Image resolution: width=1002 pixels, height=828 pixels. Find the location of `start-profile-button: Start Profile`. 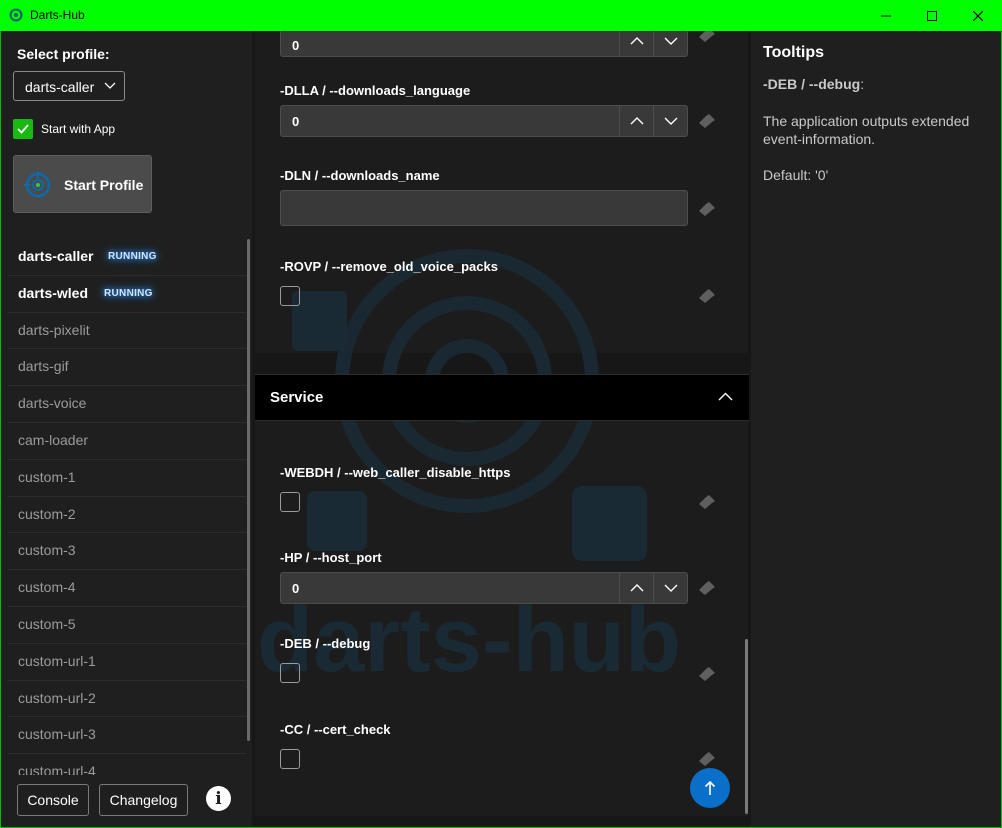

start-profile-button: Start Profile is located at coordinates (82, 184).